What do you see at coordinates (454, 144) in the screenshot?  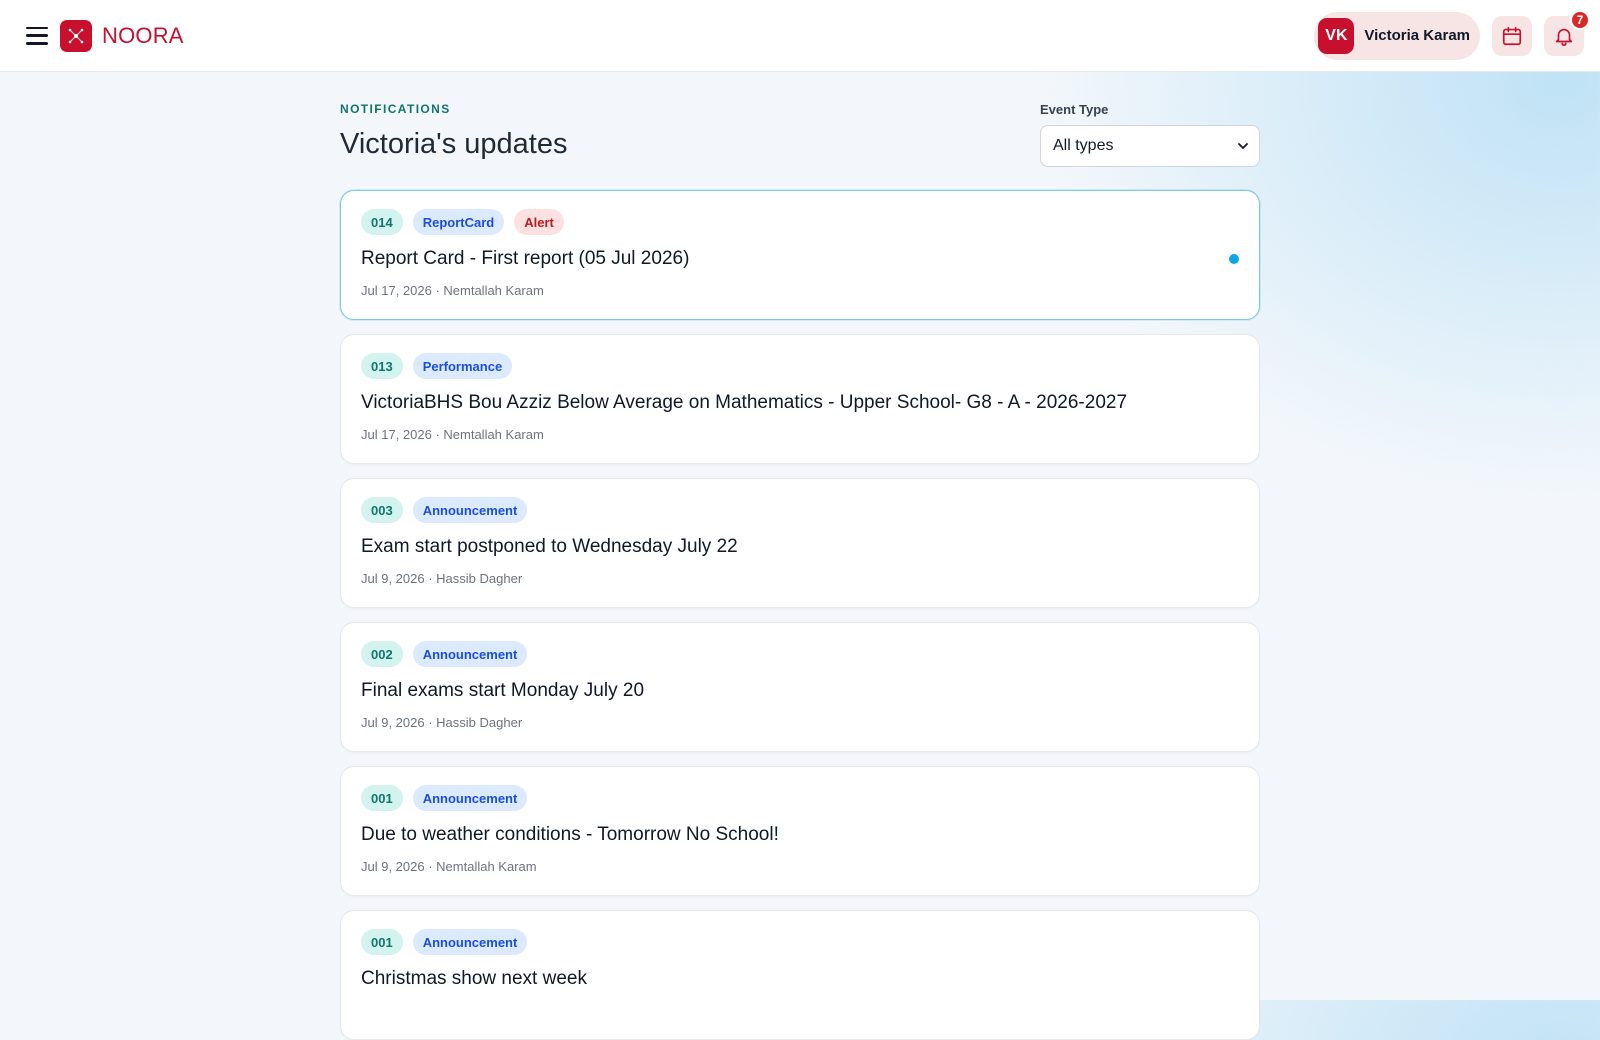 I see `page-title: Victoria's updates` at bounding box center [454, 144].